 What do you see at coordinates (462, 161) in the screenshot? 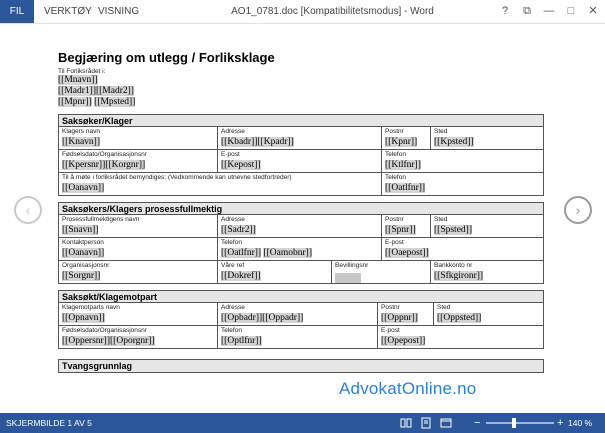
I see `table-cell: Telefon [[Ktlfnr]]` at bounding box center [462, 161].